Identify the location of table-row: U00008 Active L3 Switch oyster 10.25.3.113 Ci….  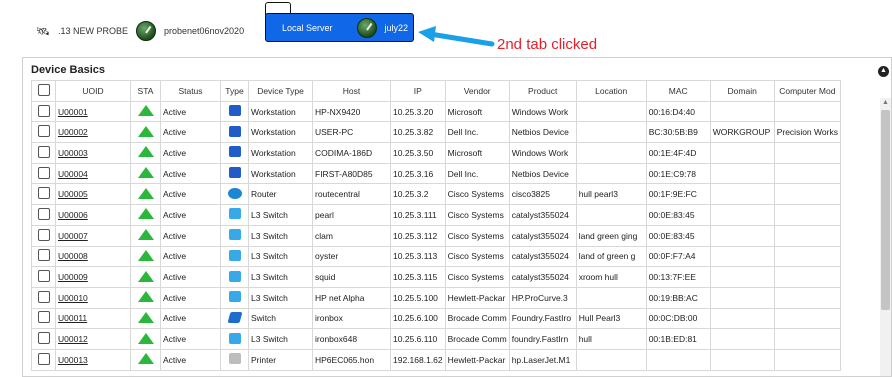
(436, 256).